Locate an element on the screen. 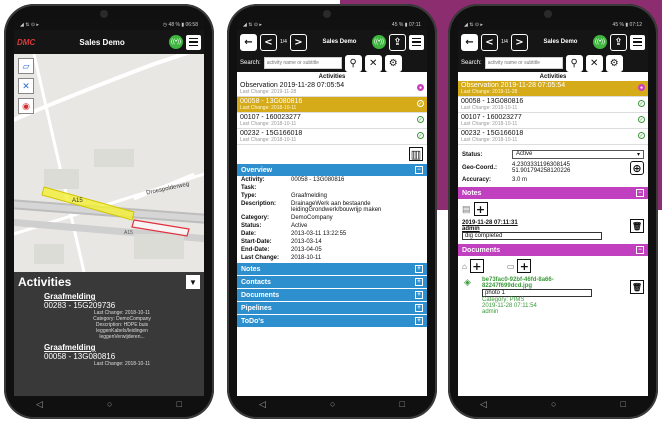 The width and height of the screenshot is (662, 423). app-logo: DMC is located at coordinates (26, 42).